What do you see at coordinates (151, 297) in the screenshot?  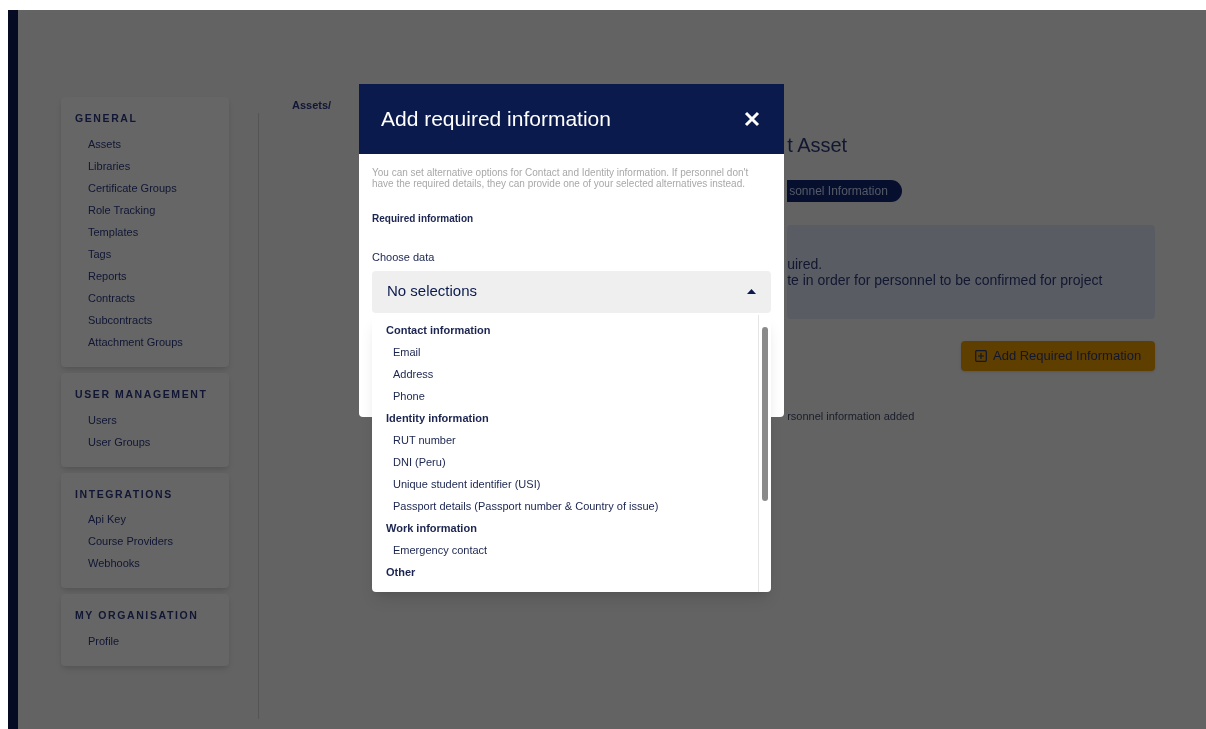 I see `nav-link: Contracts` at bounding box center [151, 297].